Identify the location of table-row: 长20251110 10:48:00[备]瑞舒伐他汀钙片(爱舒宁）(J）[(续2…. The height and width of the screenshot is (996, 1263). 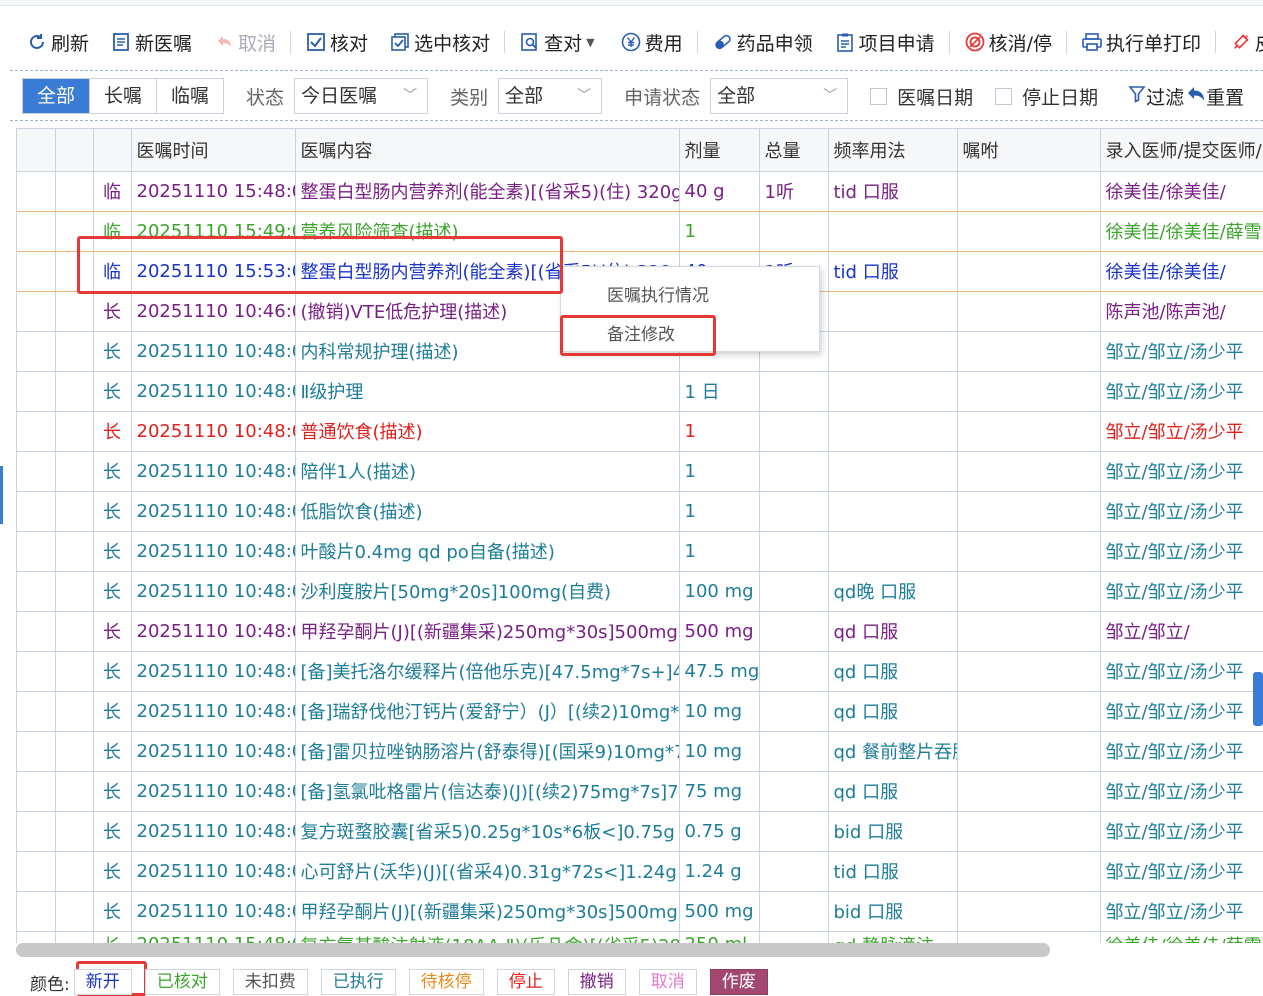
(640, 711).